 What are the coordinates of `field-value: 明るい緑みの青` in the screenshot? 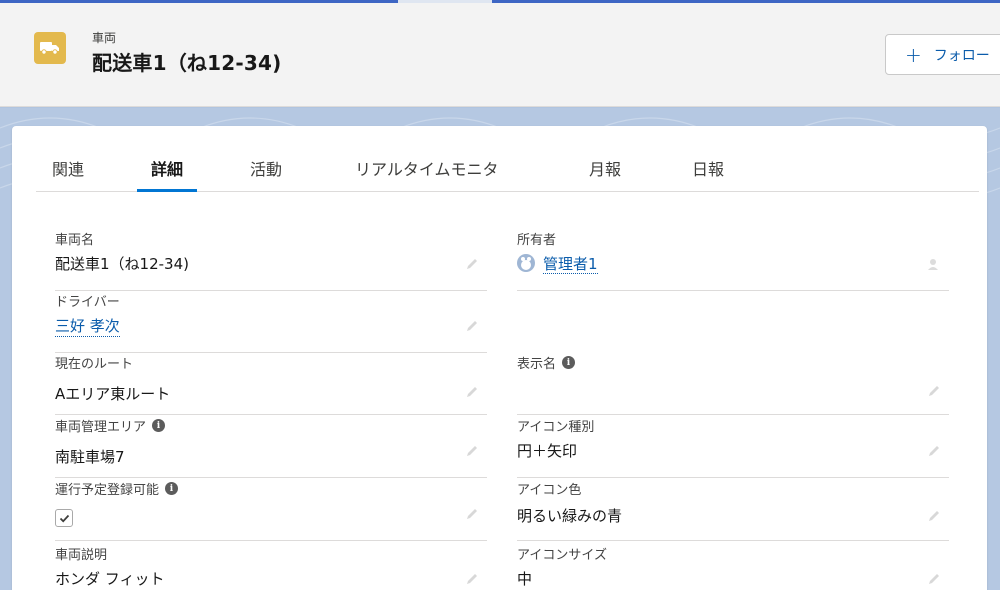 It's located at (570, 516).